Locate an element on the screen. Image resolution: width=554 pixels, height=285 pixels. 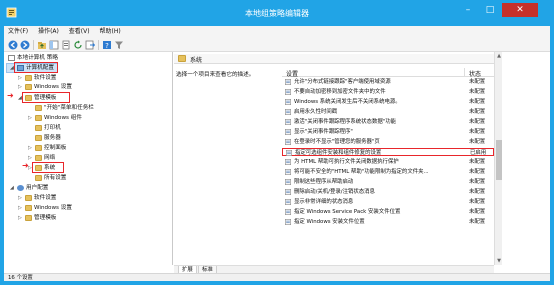
setting-row: 限制这些程序从帮助启动 未配置 is located at coordinates (388, 182).